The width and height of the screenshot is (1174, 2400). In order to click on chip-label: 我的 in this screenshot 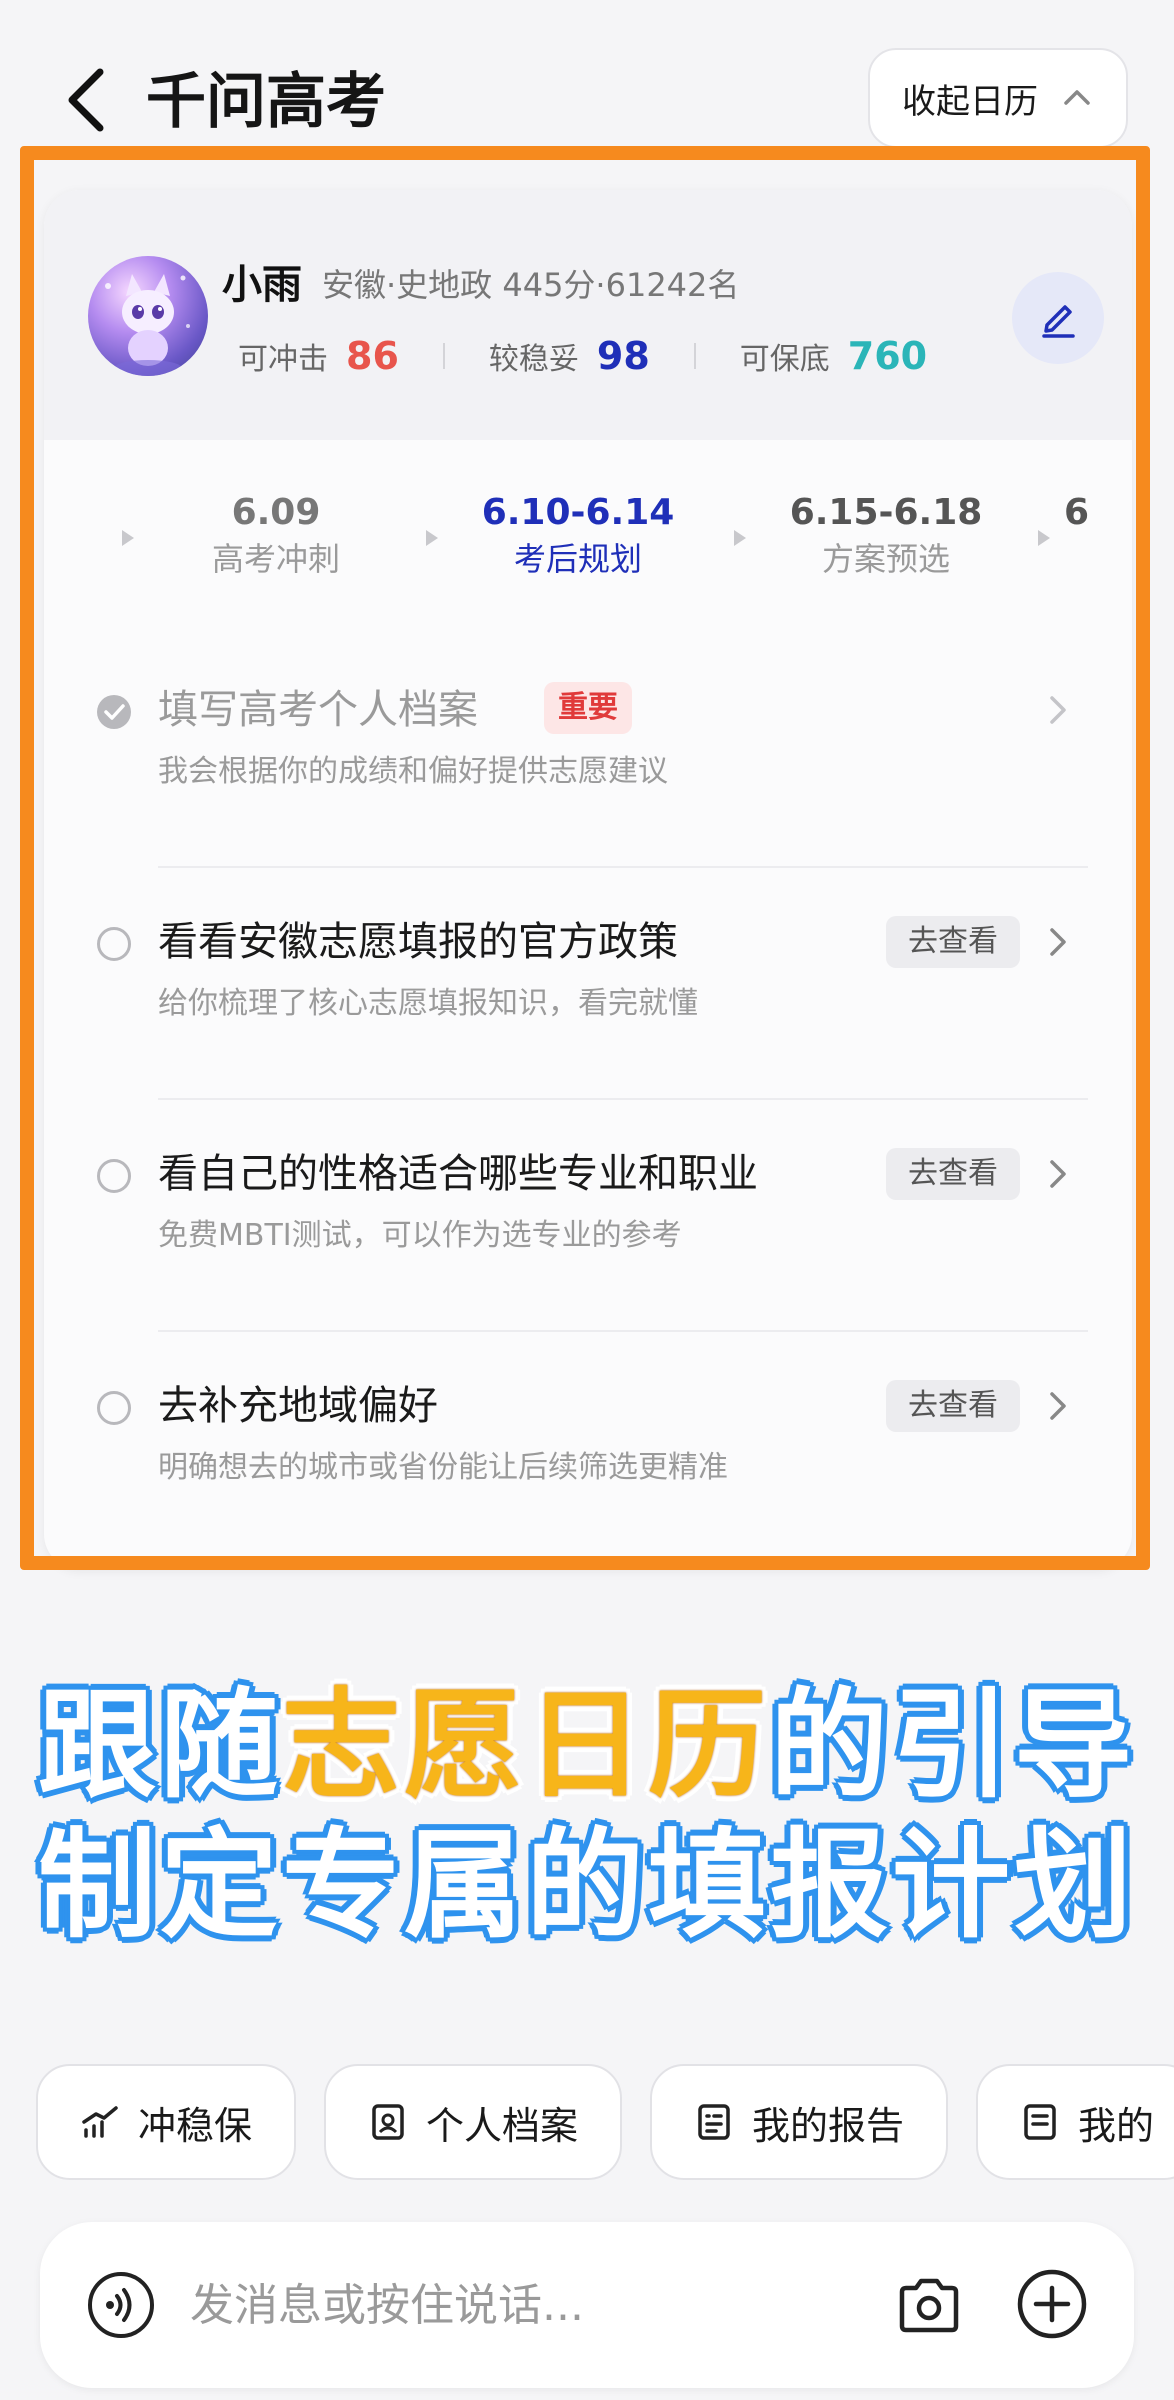, I will do `click(1116, 2125)`.